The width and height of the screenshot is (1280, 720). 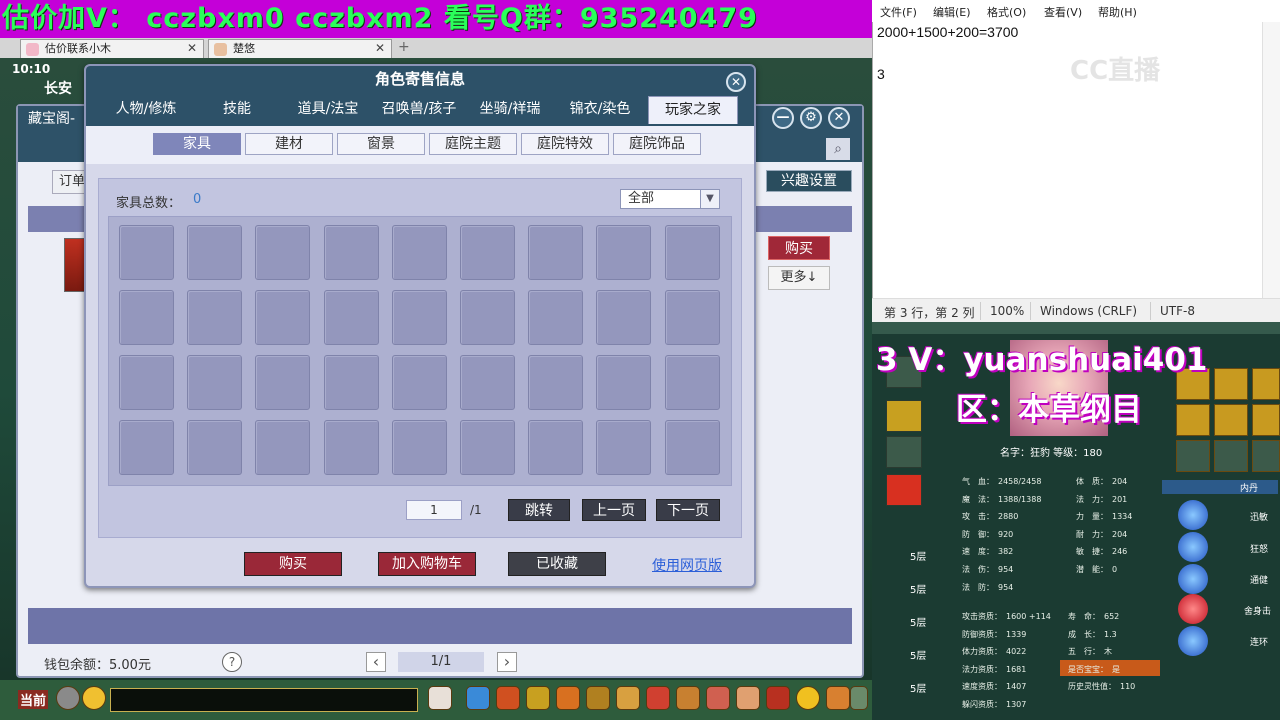 What do you see at coordinates (112, 48) in the screenshot?
I see `browser-tab-1: 估价联系小木 ✕` at bounding box center [112, 48].